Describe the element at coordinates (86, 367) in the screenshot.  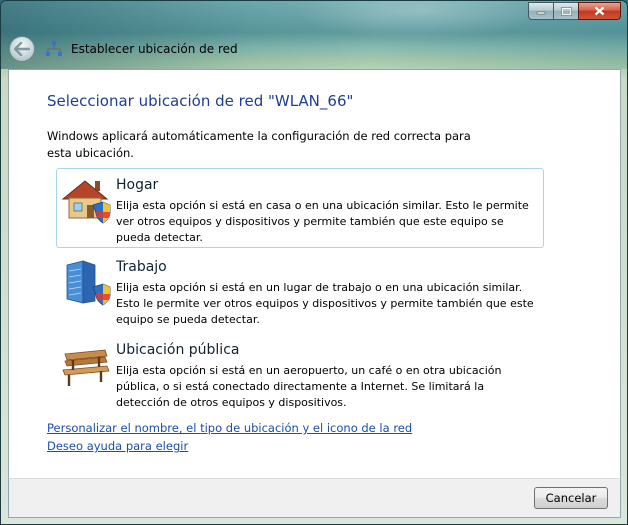
I see `park-bench-icon` at that location.